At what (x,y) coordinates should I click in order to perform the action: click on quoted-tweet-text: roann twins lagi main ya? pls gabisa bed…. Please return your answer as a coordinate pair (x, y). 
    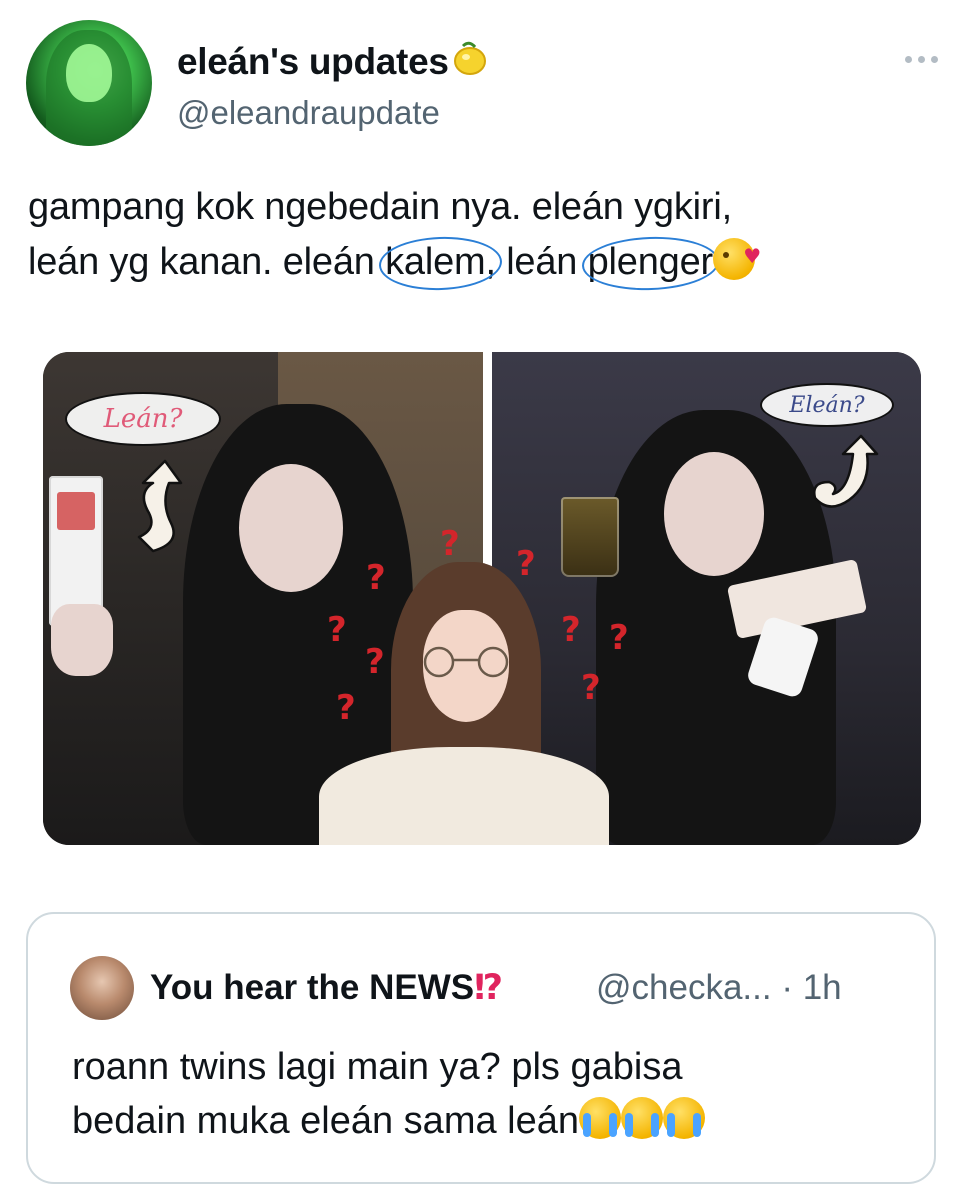
    Looking at the image, I should click on (492, 1094).